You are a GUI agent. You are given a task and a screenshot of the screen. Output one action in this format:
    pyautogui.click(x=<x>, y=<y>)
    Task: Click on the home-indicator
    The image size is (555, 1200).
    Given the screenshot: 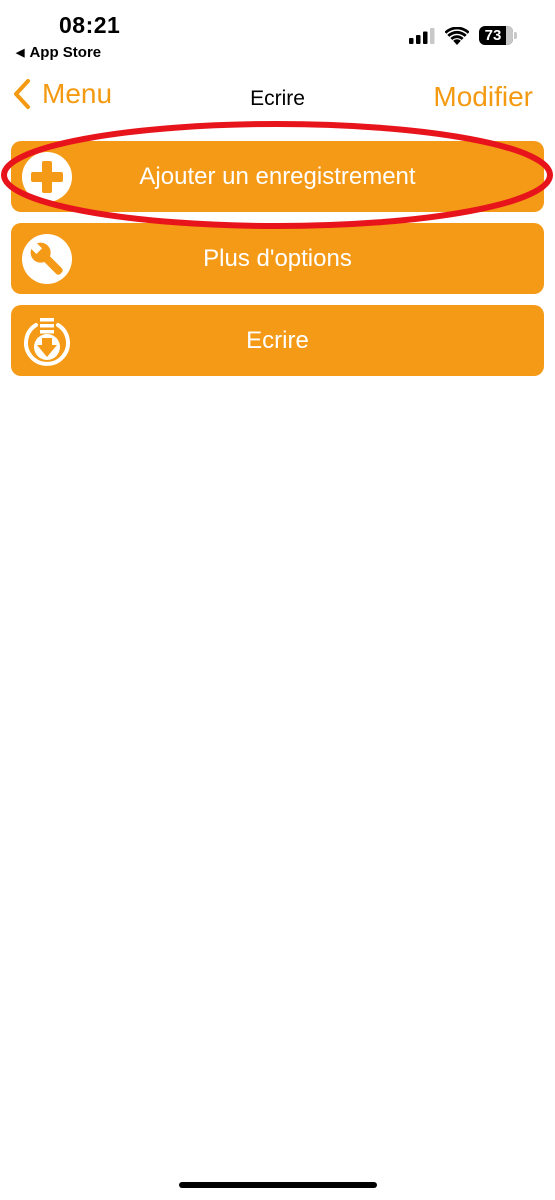 What is the action you would take?
    pyautogui.click(x=278, y=1185)
    